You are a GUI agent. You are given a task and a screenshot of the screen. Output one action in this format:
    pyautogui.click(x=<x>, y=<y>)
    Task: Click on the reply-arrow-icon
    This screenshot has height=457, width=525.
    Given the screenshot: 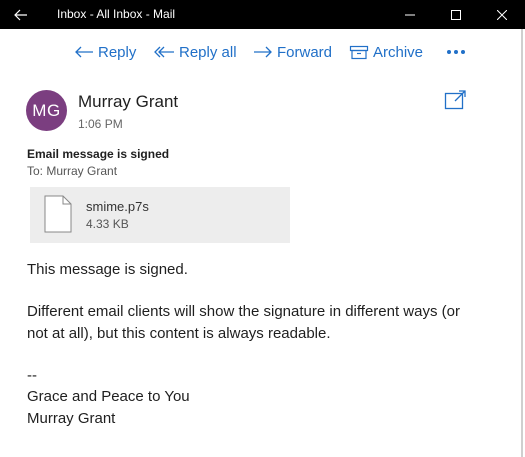 What is the action you would take?
    pyautogui.click(x=84, y=52)
    